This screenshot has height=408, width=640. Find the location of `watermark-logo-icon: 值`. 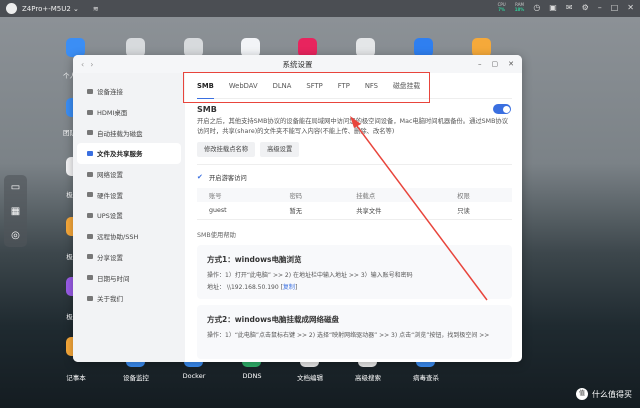

watermark-logo-icon: 值 is located at coordinates (582, 394).